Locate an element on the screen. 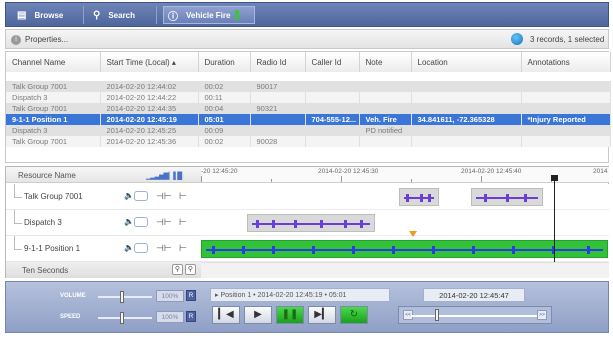 The width and height of the screenshot is (613, 339). tab-search-label: Search is located at coordinates (122, 15).